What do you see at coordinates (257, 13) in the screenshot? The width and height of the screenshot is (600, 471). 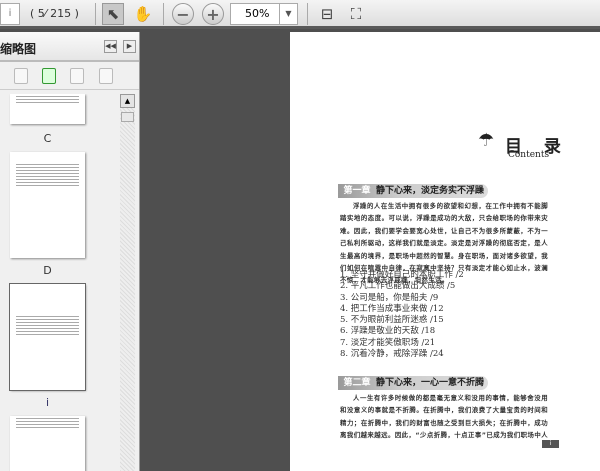 I see `zoom-value: 50%` at bounding box center [257, 13].